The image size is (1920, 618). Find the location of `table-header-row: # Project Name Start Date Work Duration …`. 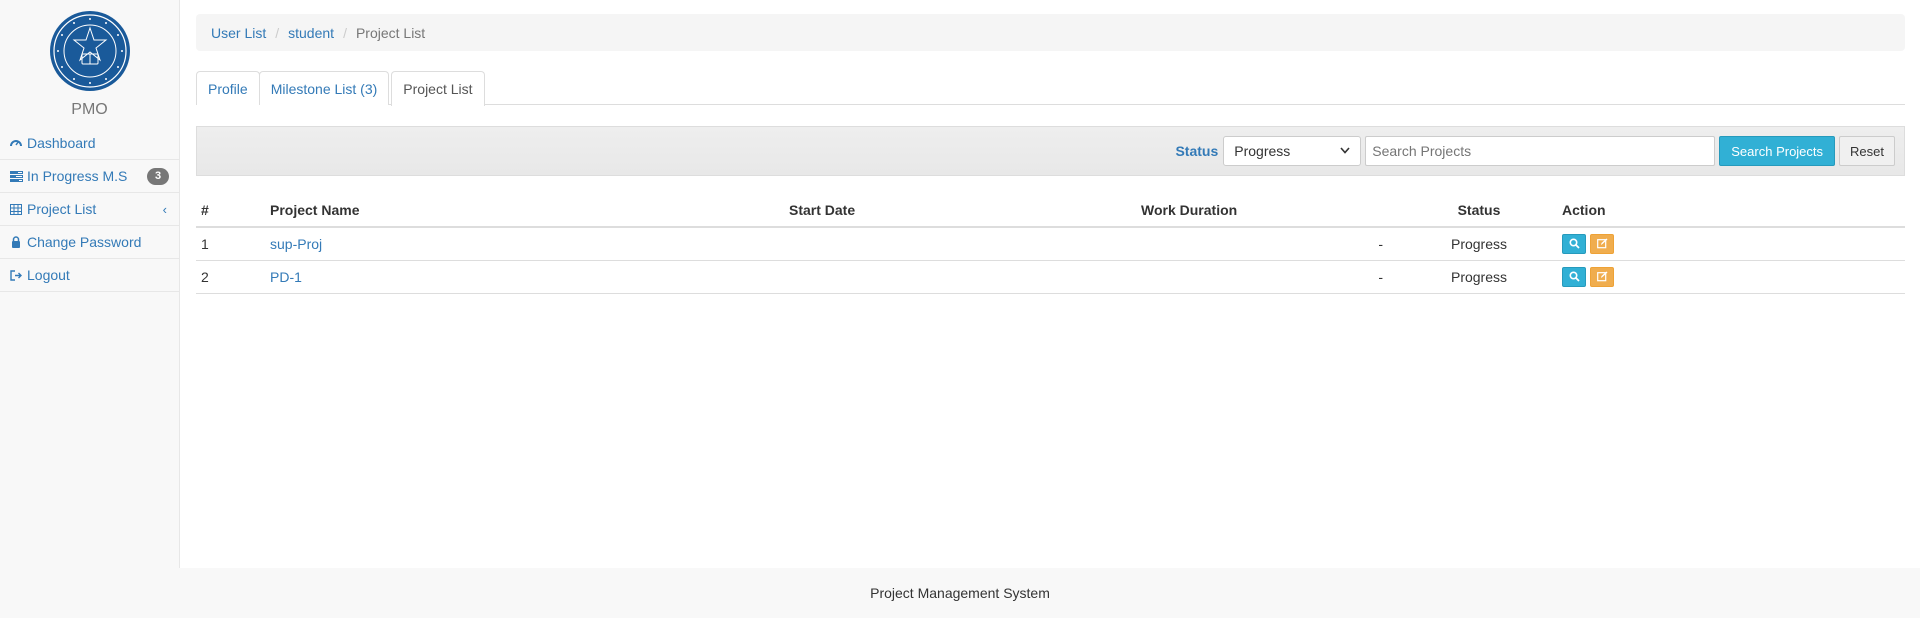

table-header-row: # Project Name Start Date Work Duration … is located at coordinates (1050, 211).